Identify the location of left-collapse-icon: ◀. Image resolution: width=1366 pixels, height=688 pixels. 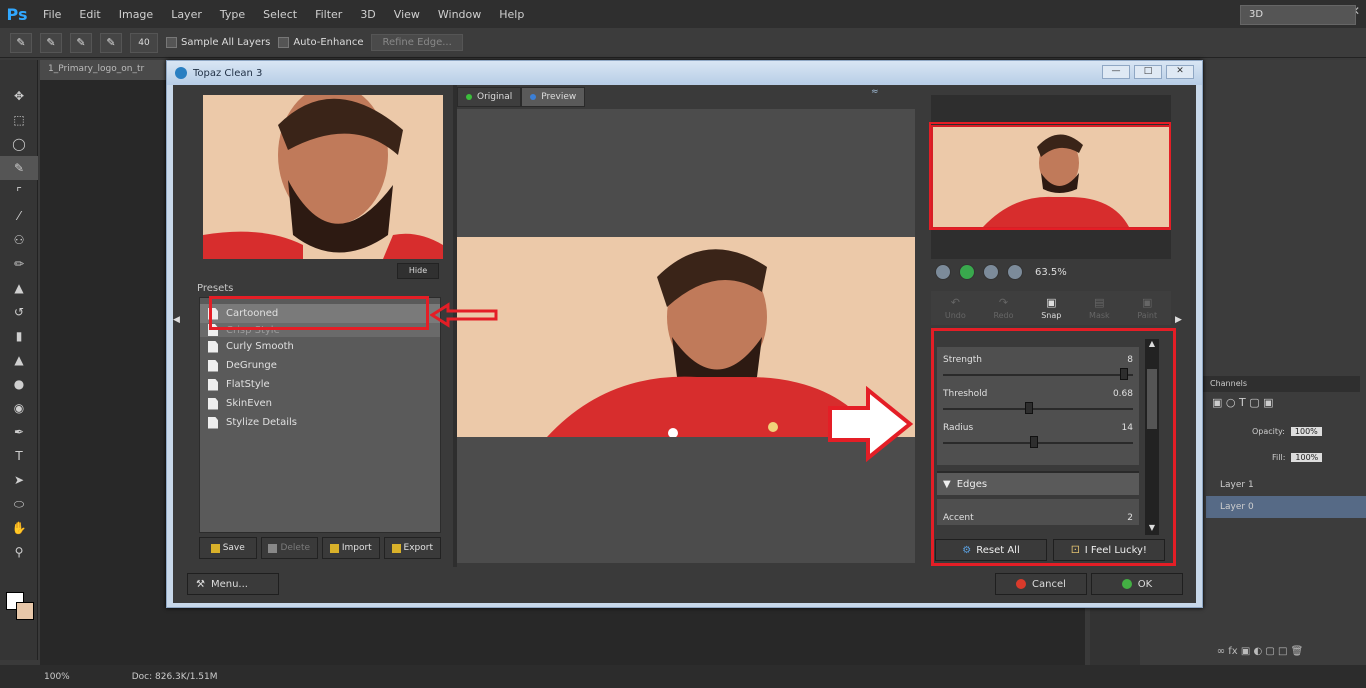
(177, 325).